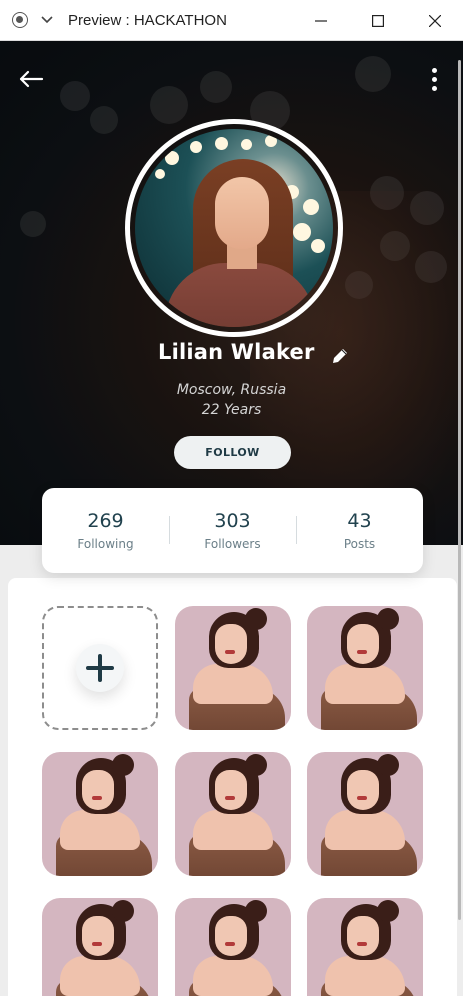  What do you see at coordinates (434, 70) in the screenshot?
I see `more-vertical-icon` at bounding box center [434, 70].